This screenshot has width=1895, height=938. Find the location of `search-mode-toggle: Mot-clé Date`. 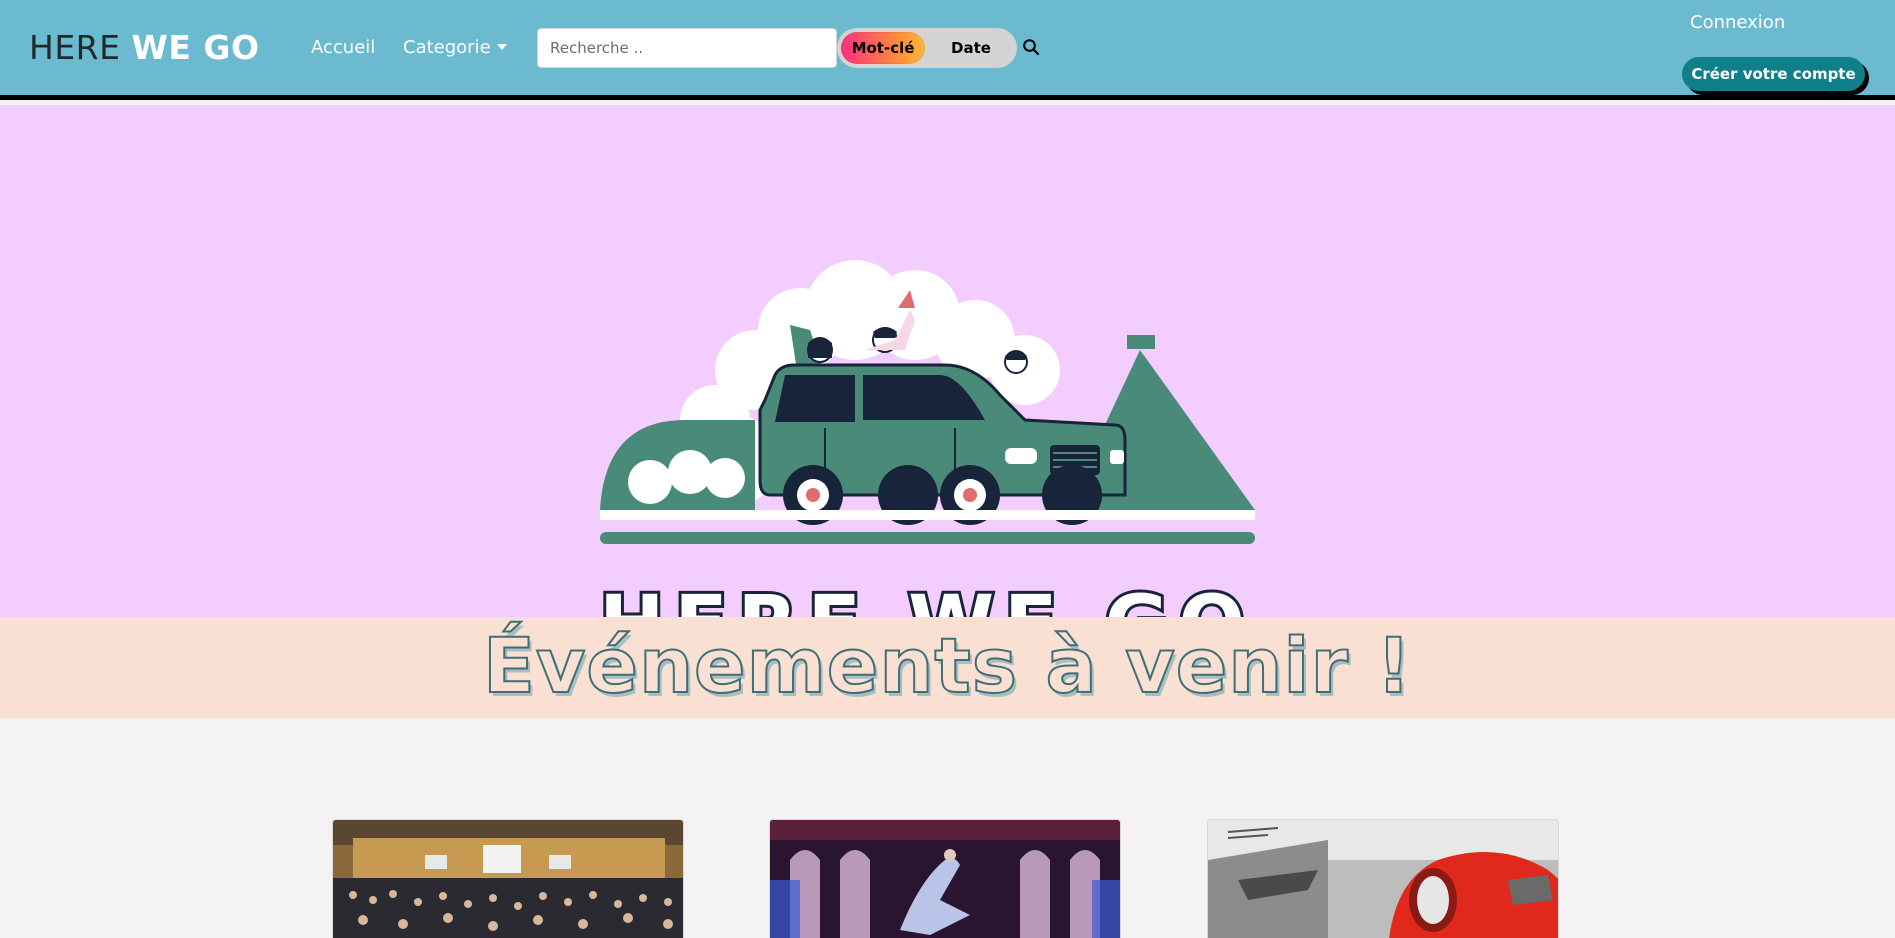

search-mode-toggle: Mot-clé Date is located at coordinates (927, 48).